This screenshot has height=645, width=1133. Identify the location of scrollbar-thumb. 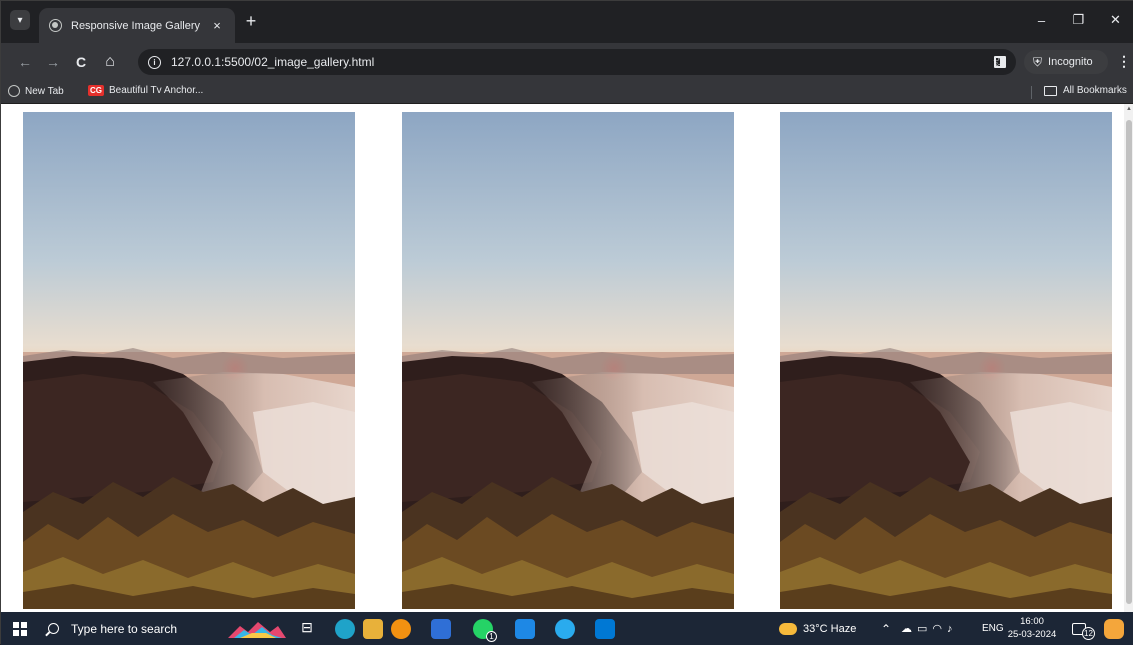
(1129, 362).